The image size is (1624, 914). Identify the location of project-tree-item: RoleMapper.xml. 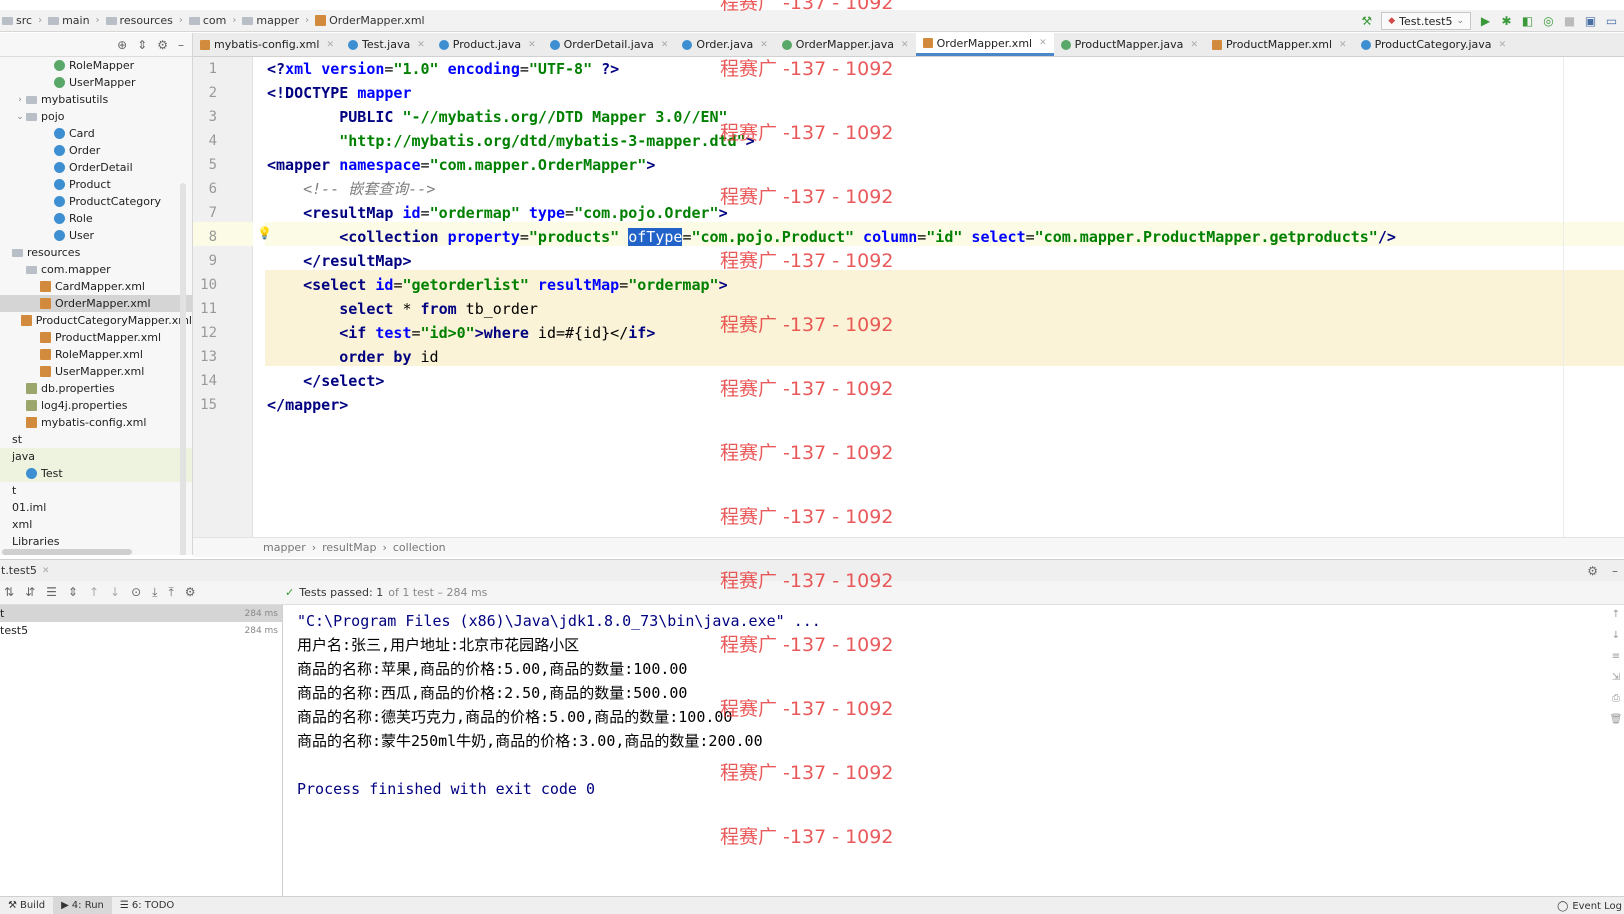
(96, 354).